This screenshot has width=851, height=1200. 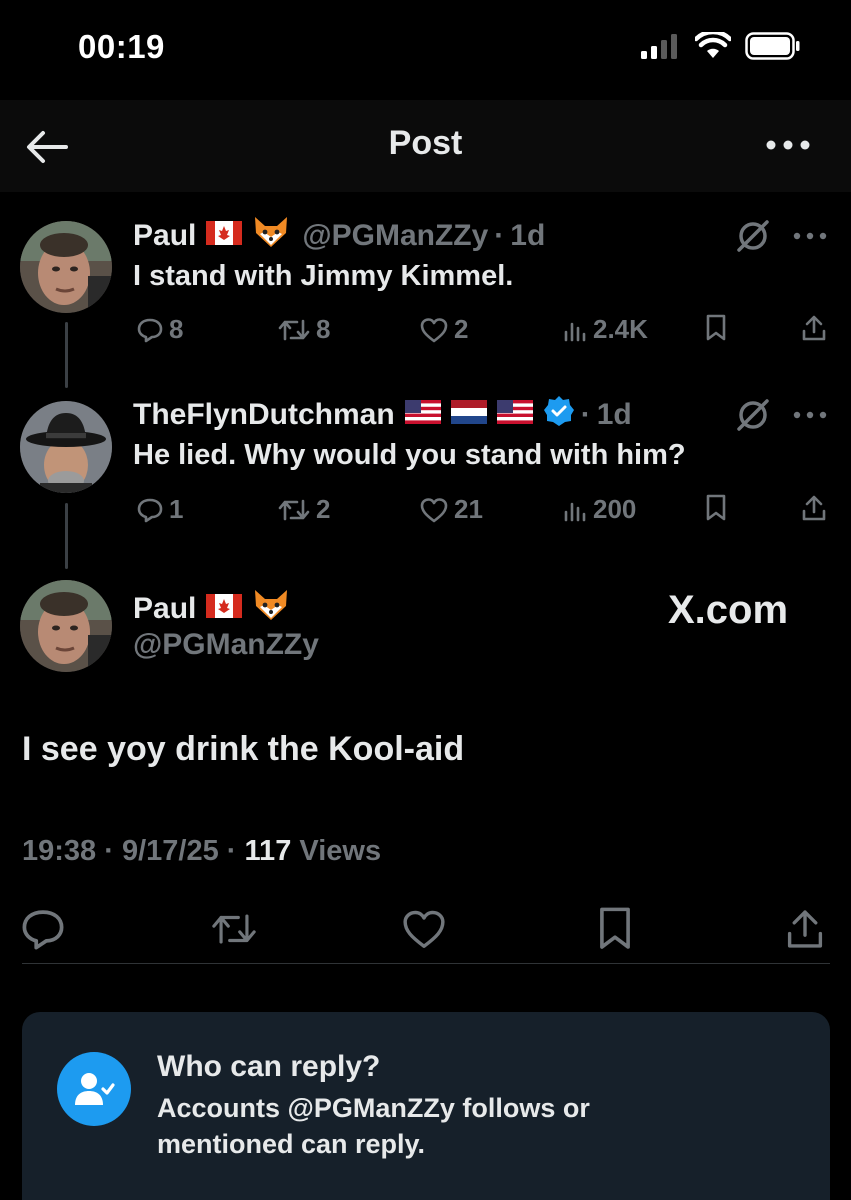 I want to click on reply-count: 8, so click(x=176, y=329).